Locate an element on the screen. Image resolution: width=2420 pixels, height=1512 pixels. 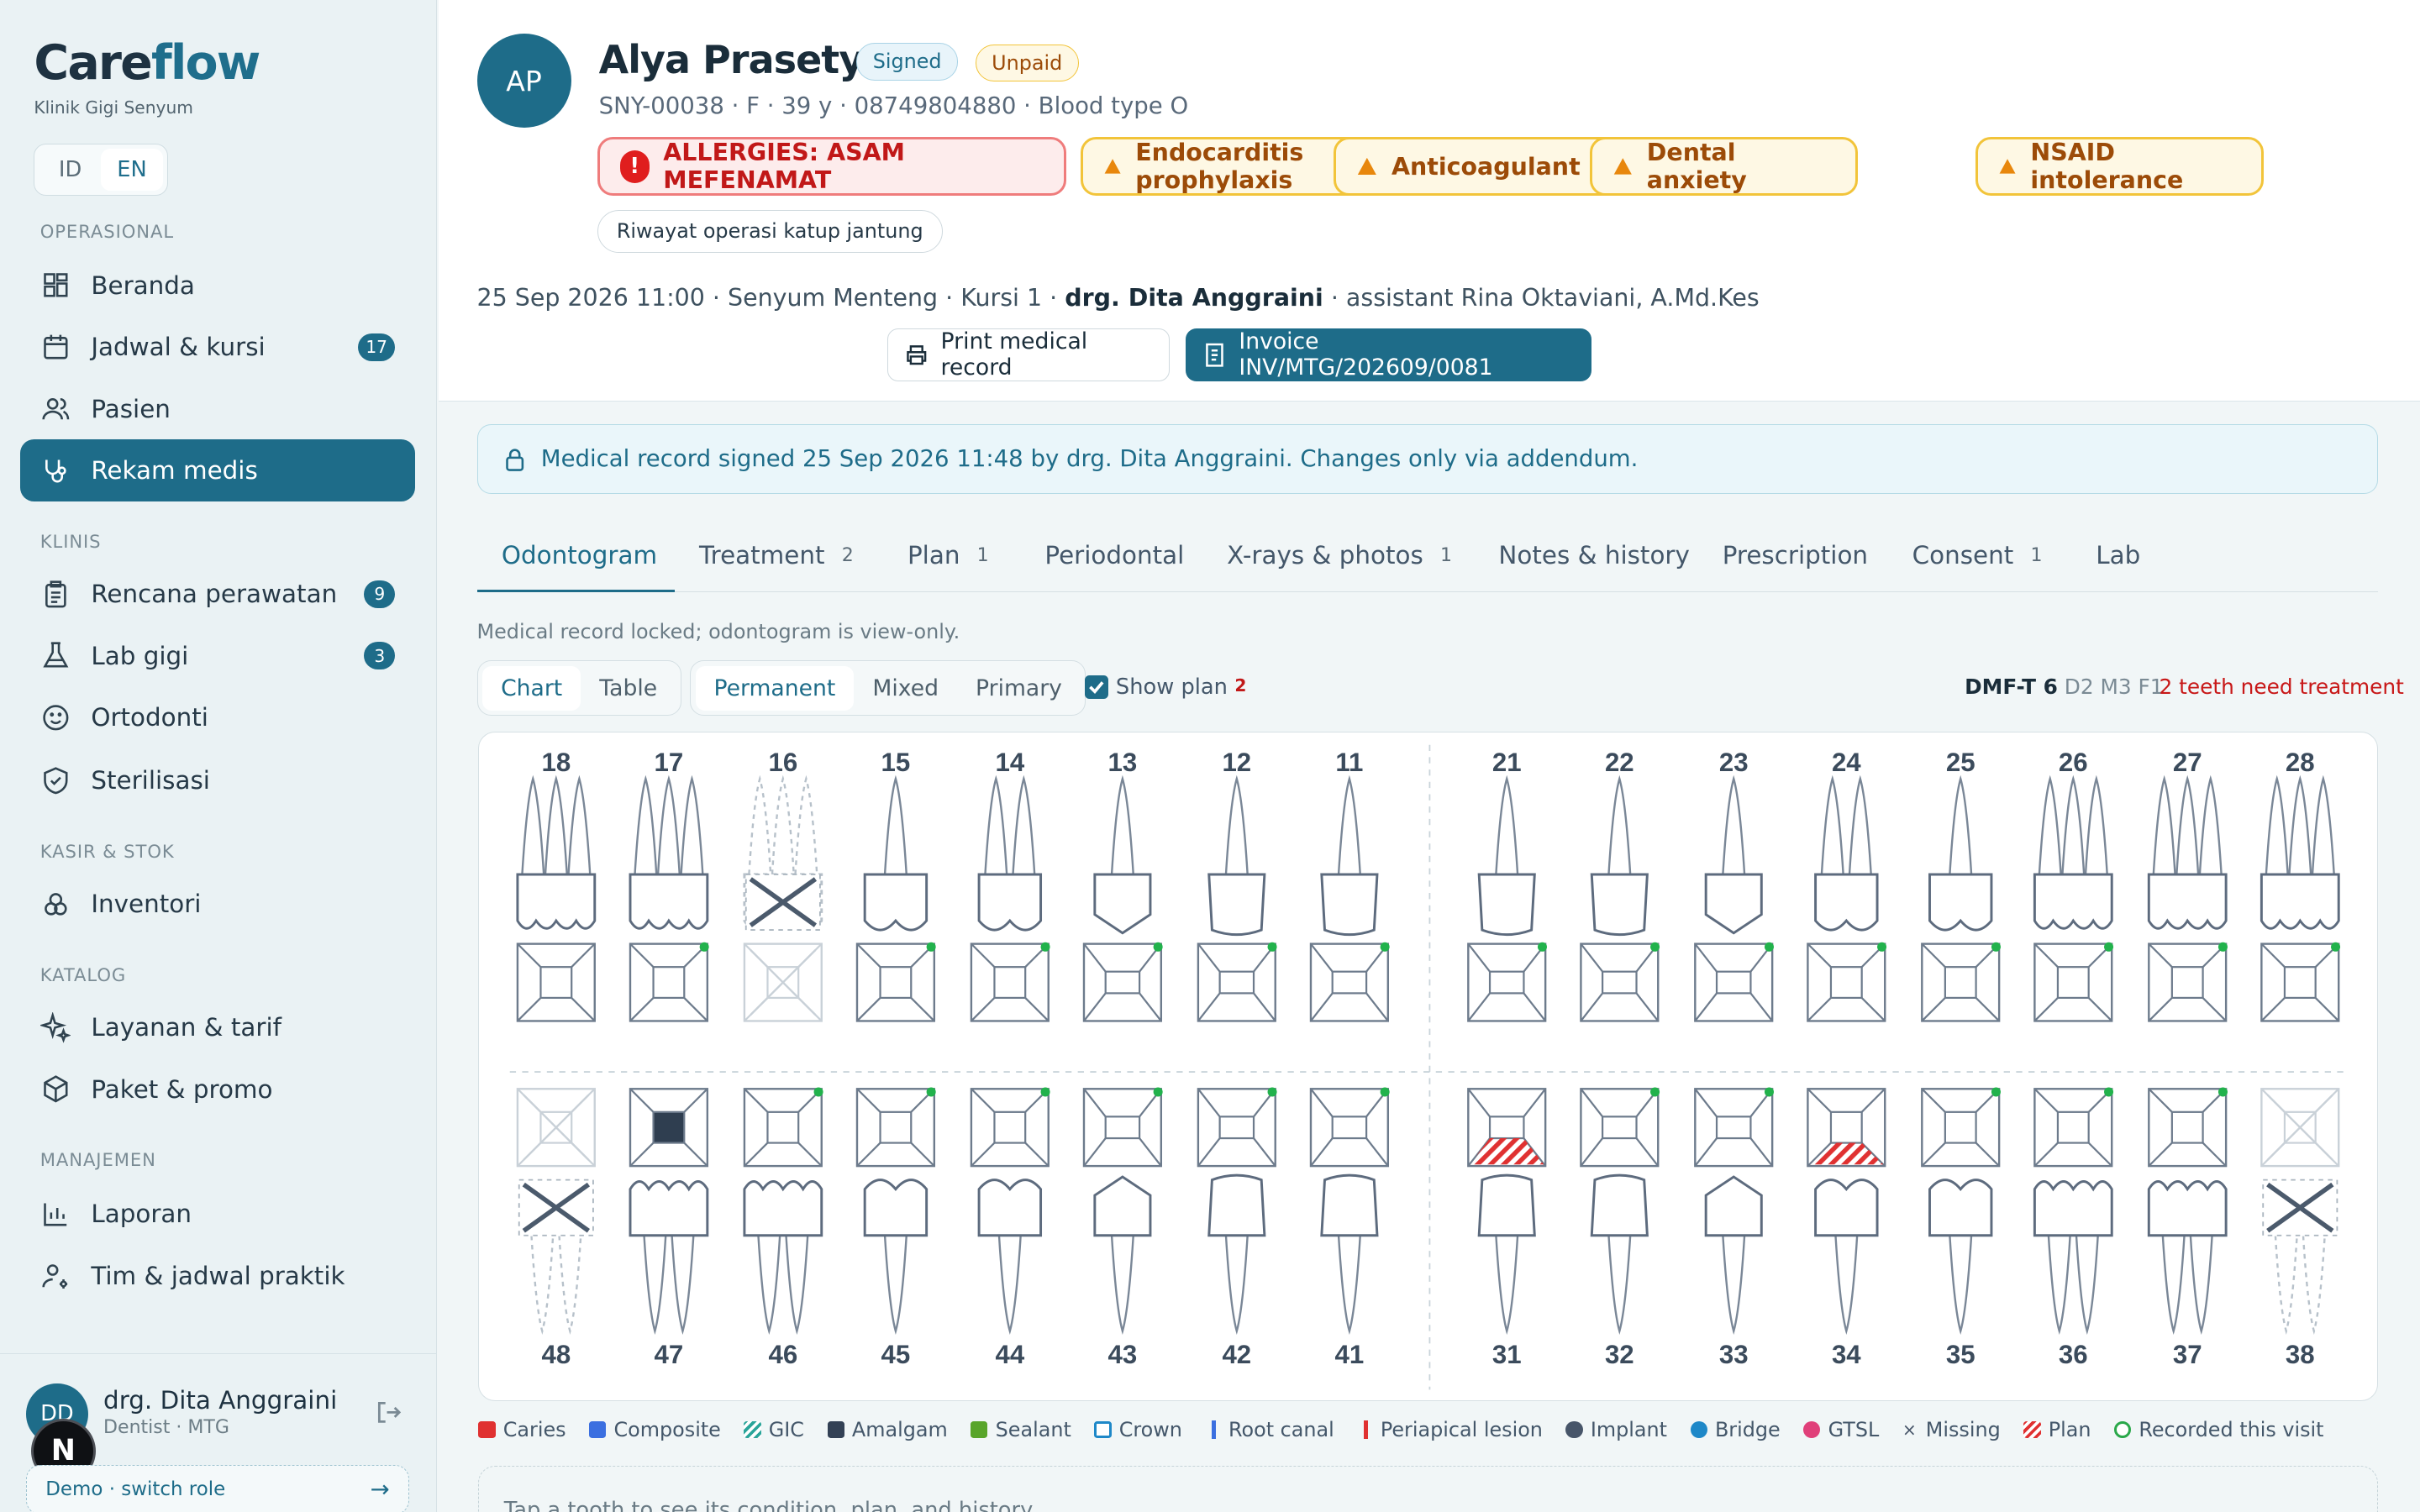
sidebar-item-rencana-perawatan: Rencana perawatan 9 is located at coordinates (218, 593).